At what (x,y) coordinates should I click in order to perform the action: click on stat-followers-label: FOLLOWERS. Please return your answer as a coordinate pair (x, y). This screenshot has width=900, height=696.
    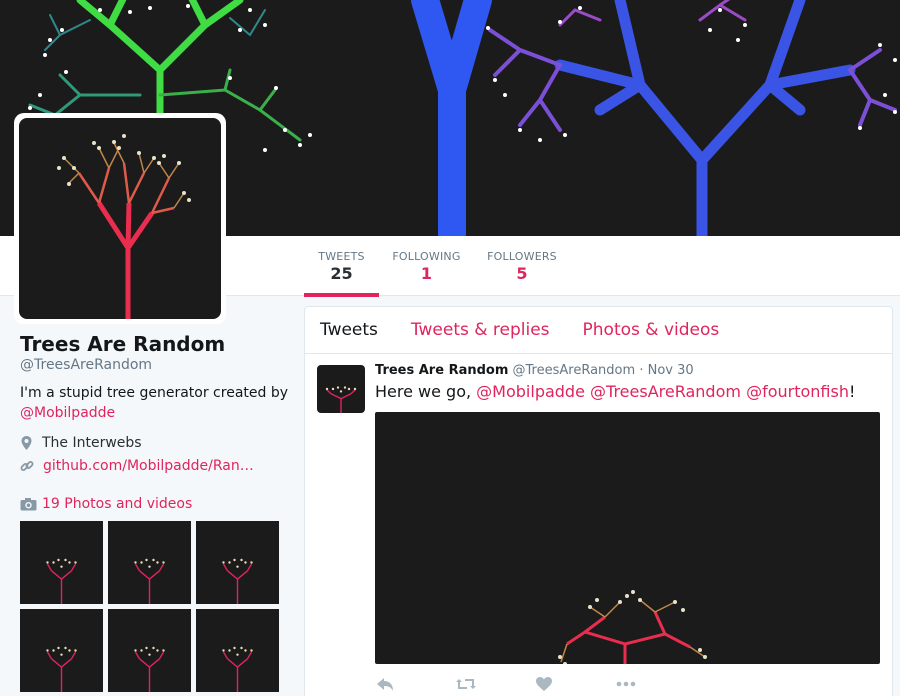
    Looking at the image, I should click on (522, 256).